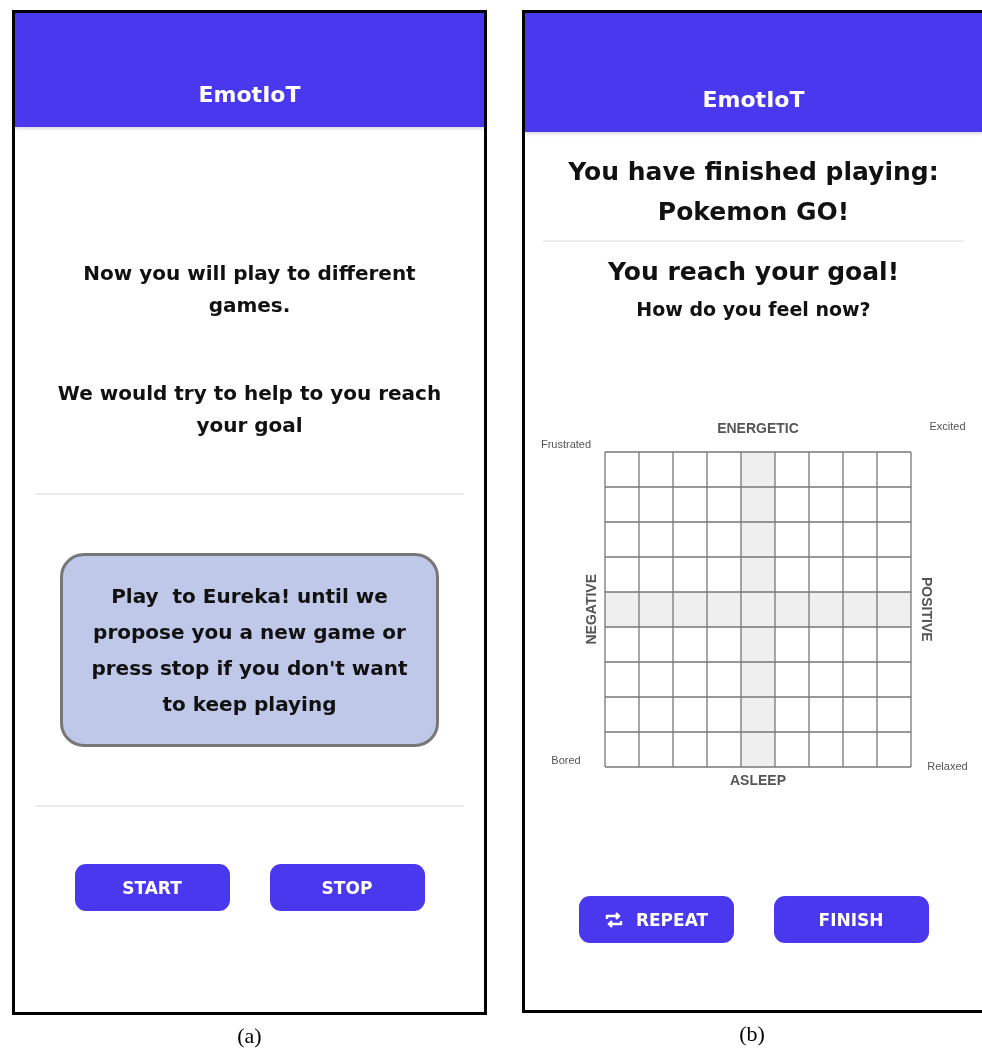 Image resolution: width=982 pixels, height=1053 pixels. Describe the element at coordinates (249, 1036) in the screenshot. I see `figure-caption: (a)` at that location.